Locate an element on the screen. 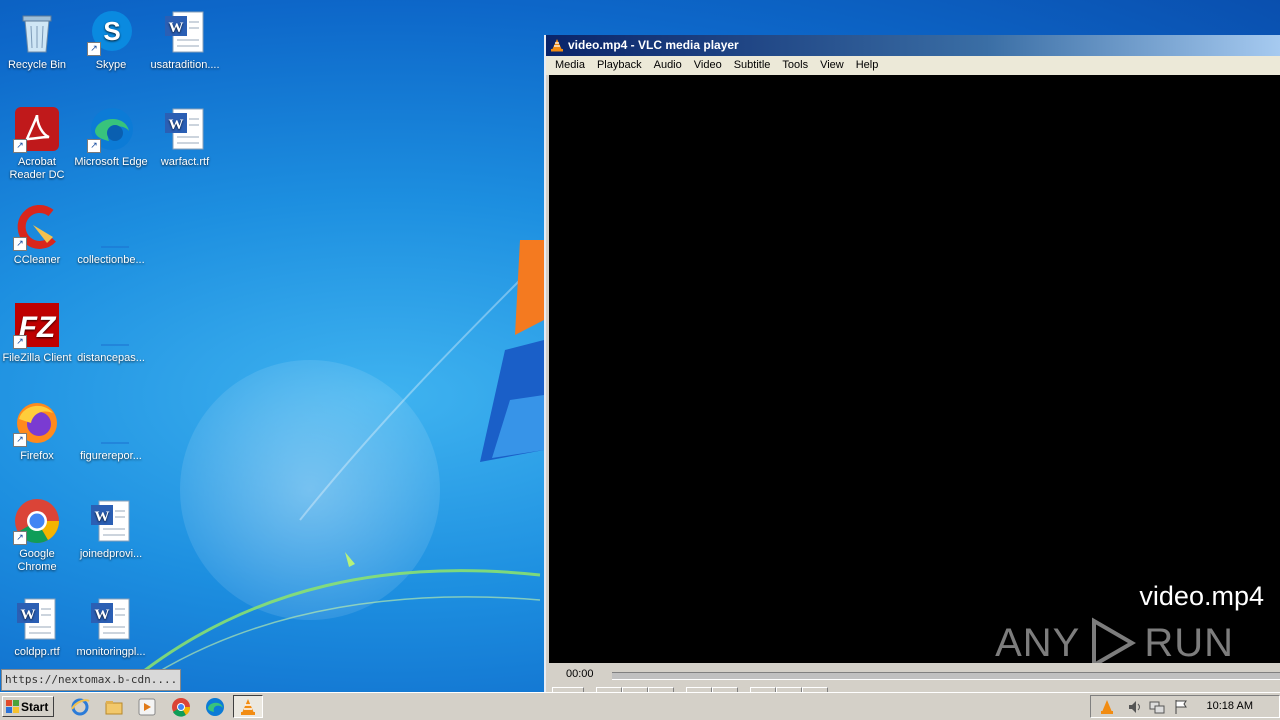 This screenshot has height=720, width=1280. clock: 10:18 AM is located at coordinates (1230, 706).